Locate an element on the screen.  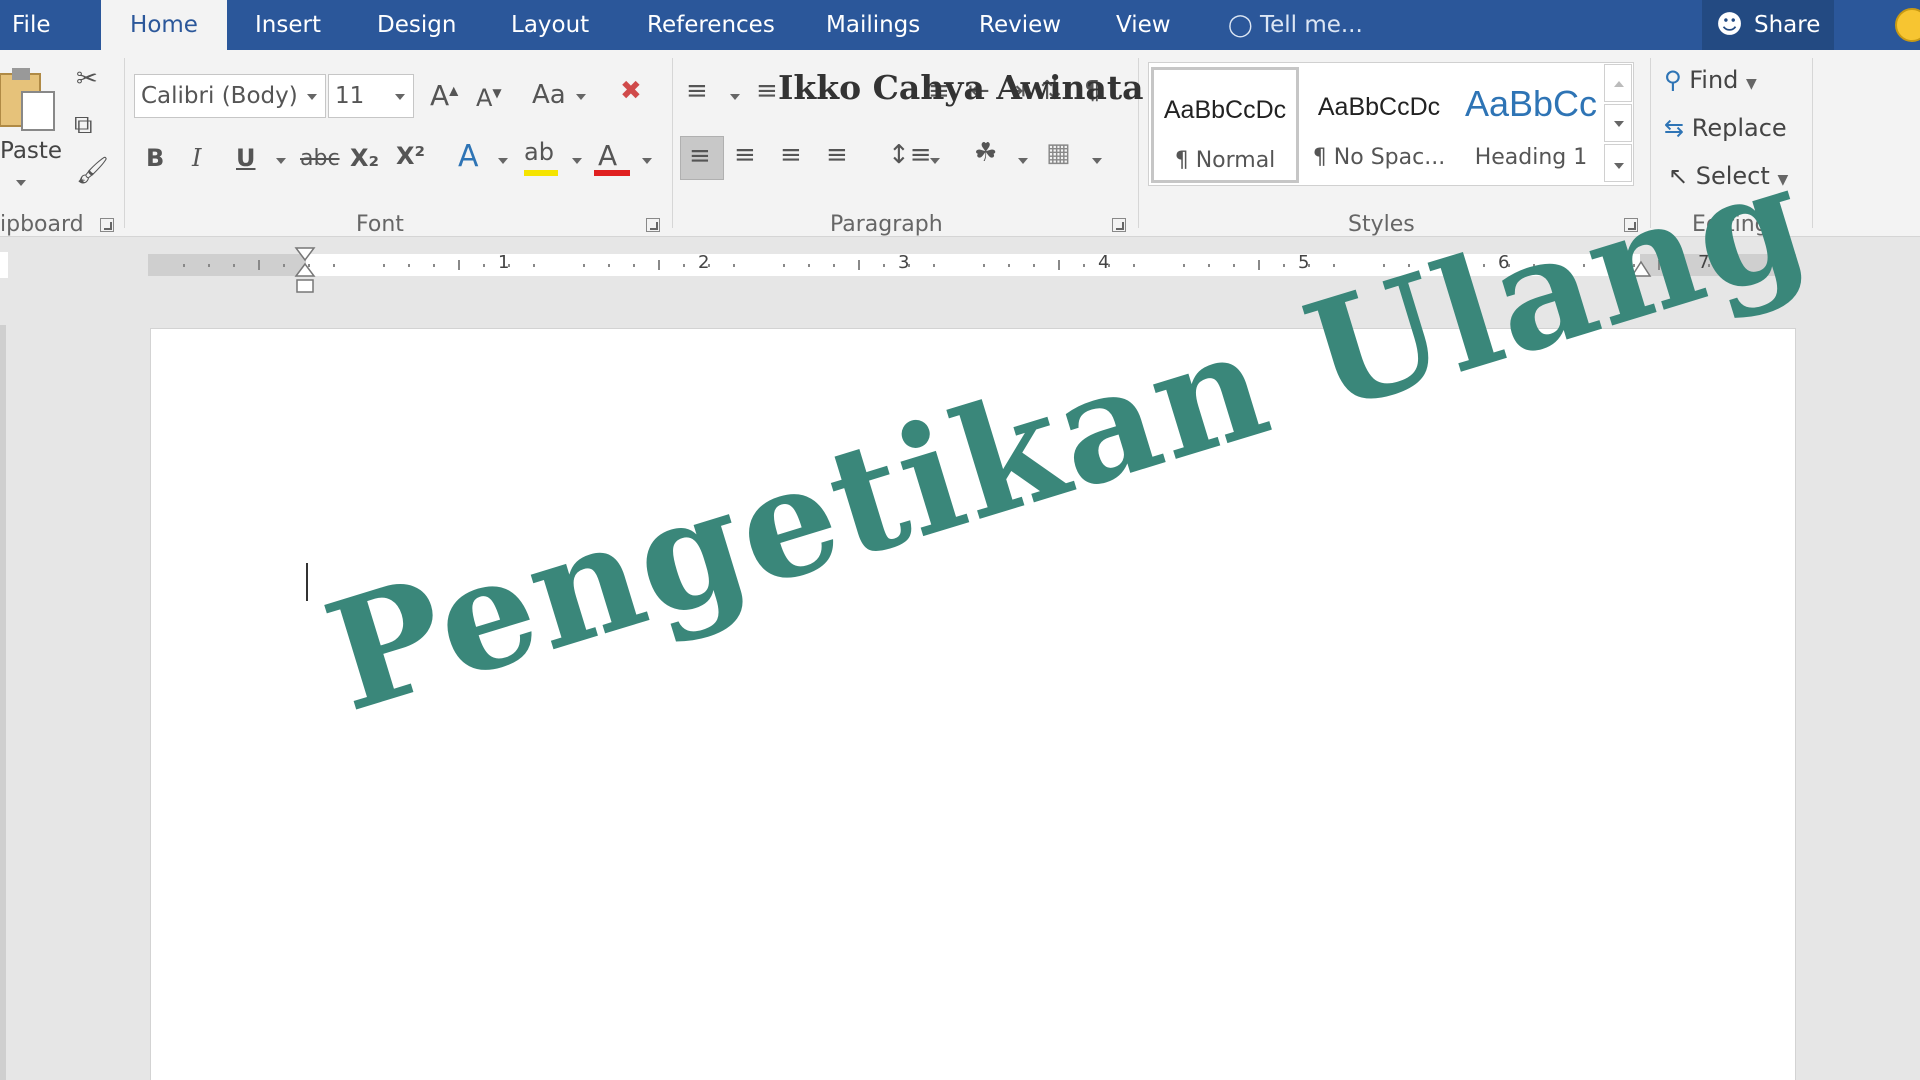
tab-mailings: Mailings is located at coordinates (873, 25).